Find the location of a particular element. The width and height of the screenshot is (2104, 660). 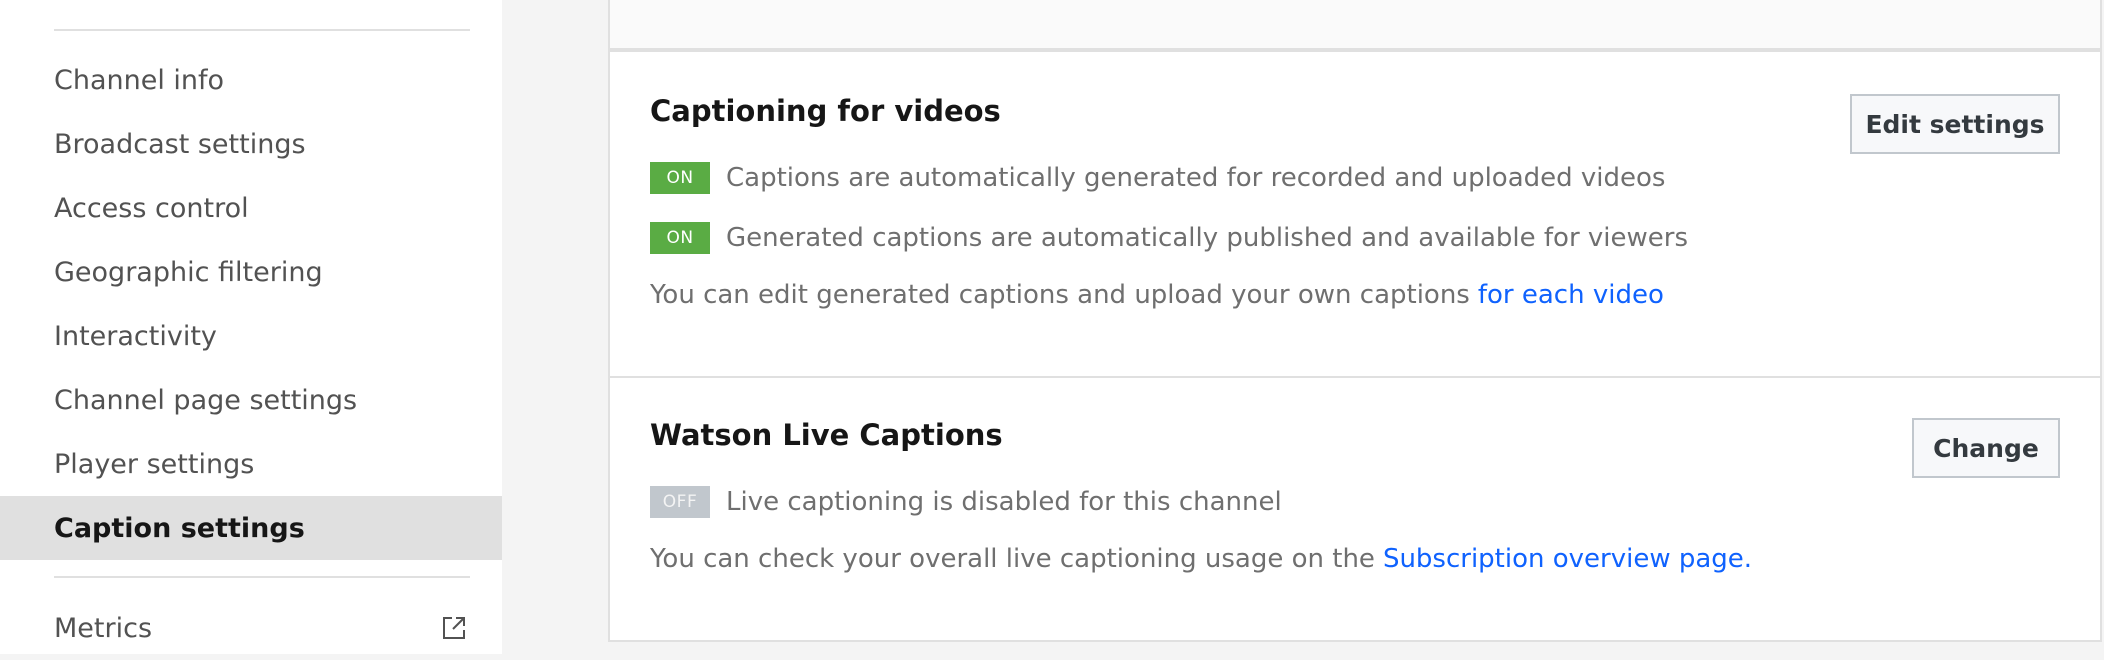

sidebar-item-metrics: Metrics is located at coordinates (251, 628).